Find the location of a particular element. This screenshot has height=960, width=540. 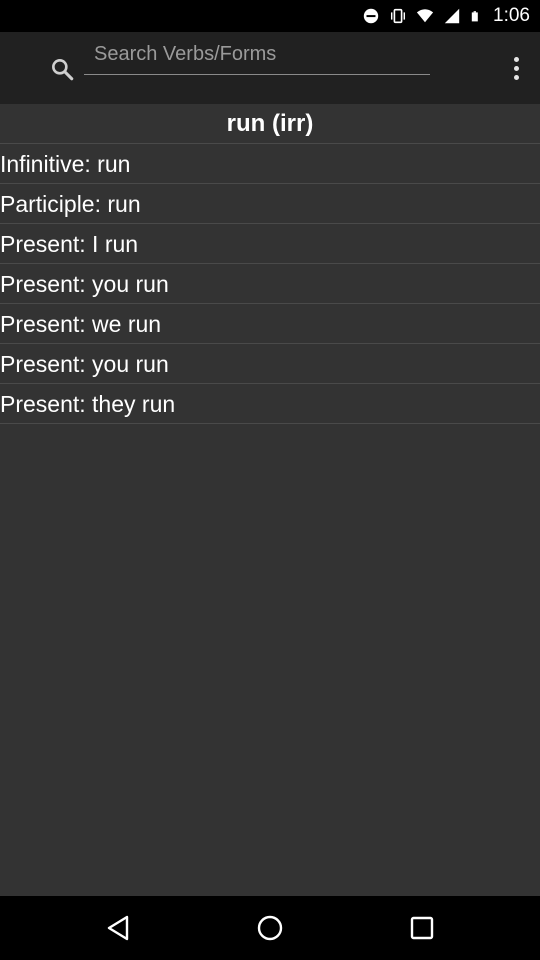

home-icon is located at coordinates (270, 928).